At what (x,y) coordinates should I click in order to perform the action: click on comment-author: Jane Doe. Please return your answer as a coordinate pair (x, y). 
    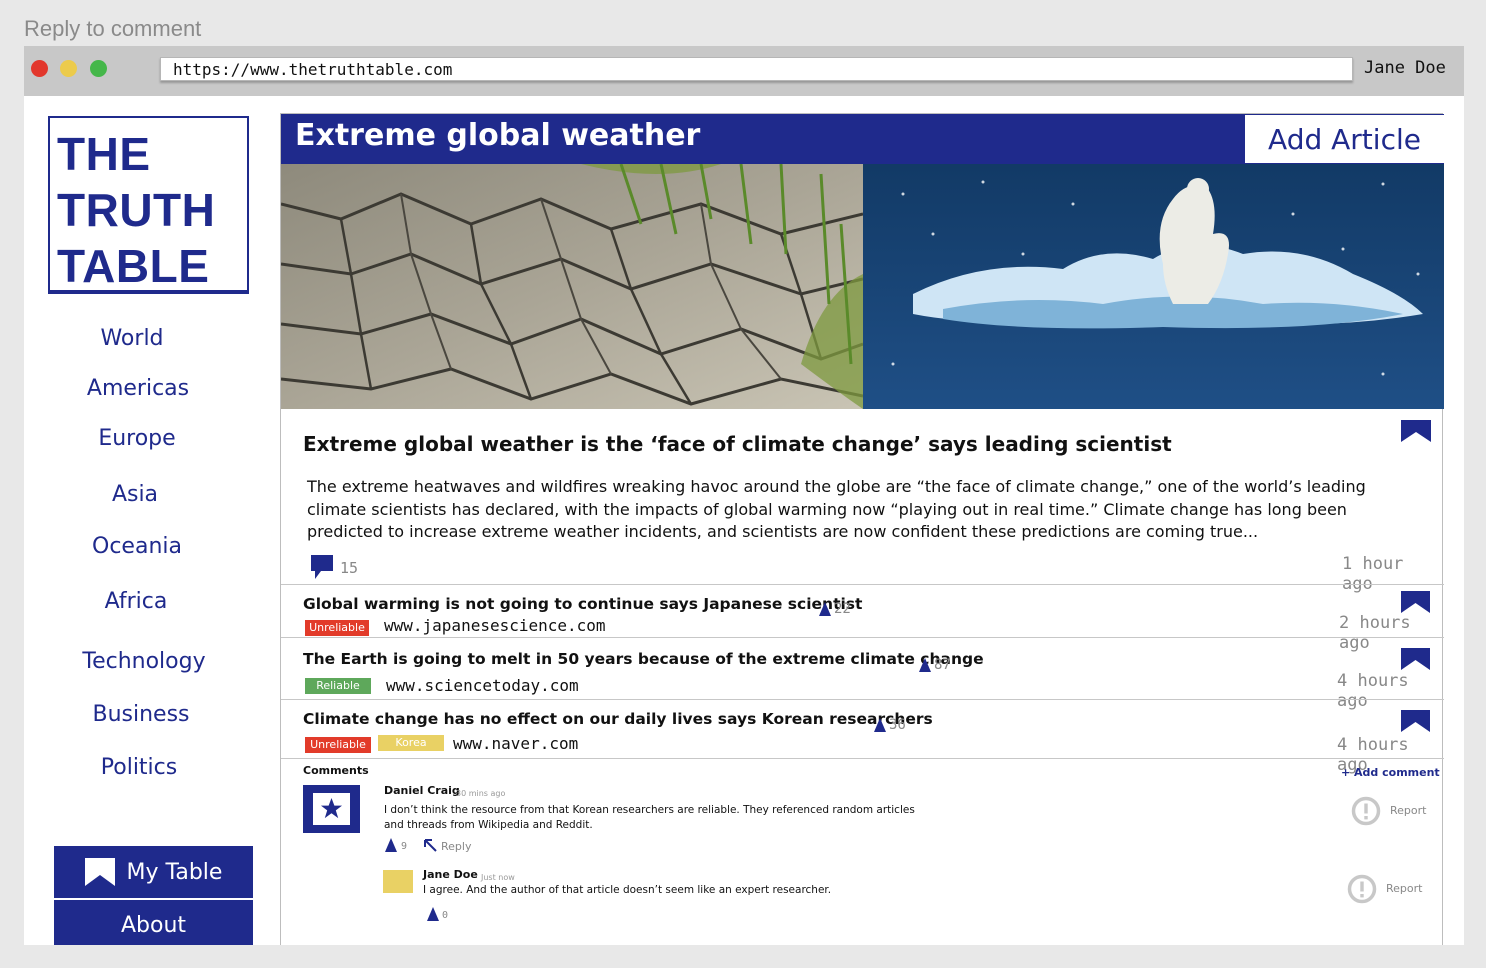
    Looking at the image, I should click on (450, 874).